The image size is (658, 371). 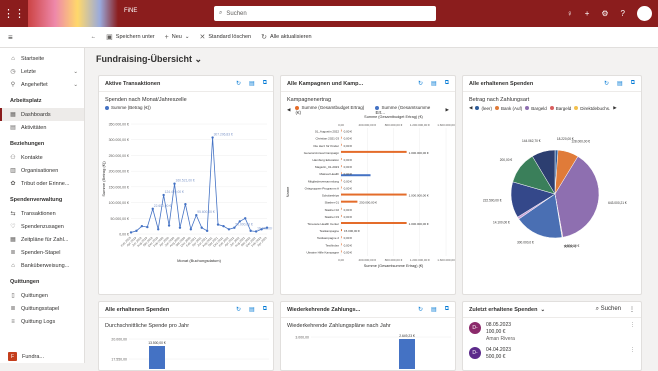 What do you see at coordinates (492, 200) in the screenshot?
I see `data-label: 222.500,00 €` at bounding box center [492, 200].